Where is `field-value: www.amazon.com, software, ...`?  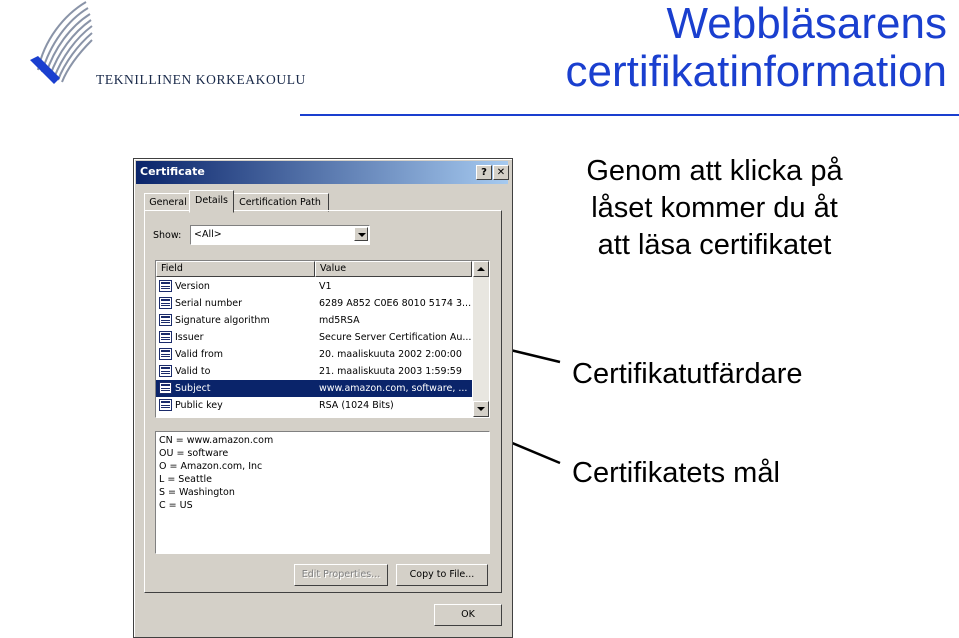 field-value: www.amazon.com, software, ... is located at coordinates (393, 388).